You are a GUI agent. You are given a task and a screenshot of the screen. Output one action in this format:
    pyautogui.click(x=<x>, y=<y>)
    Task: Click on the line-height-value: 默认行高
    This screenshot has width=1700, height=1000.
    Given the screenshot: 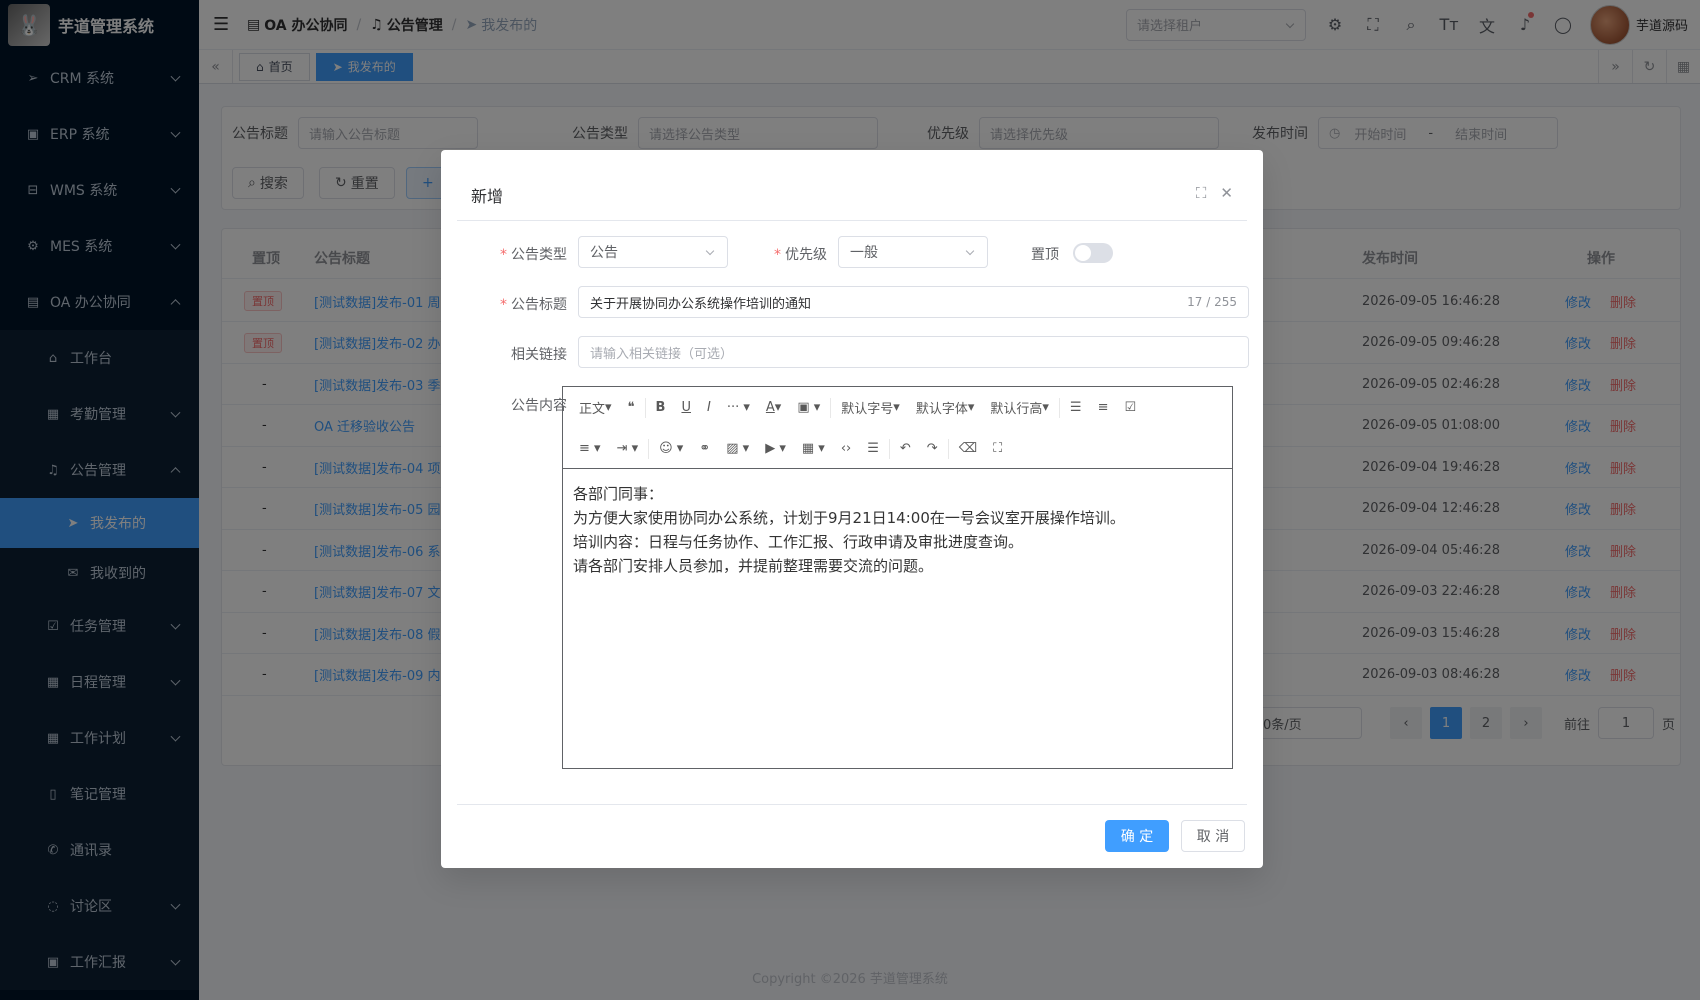 What is the action you would take?
    pyautogui.click(x=1016, y=409)
    